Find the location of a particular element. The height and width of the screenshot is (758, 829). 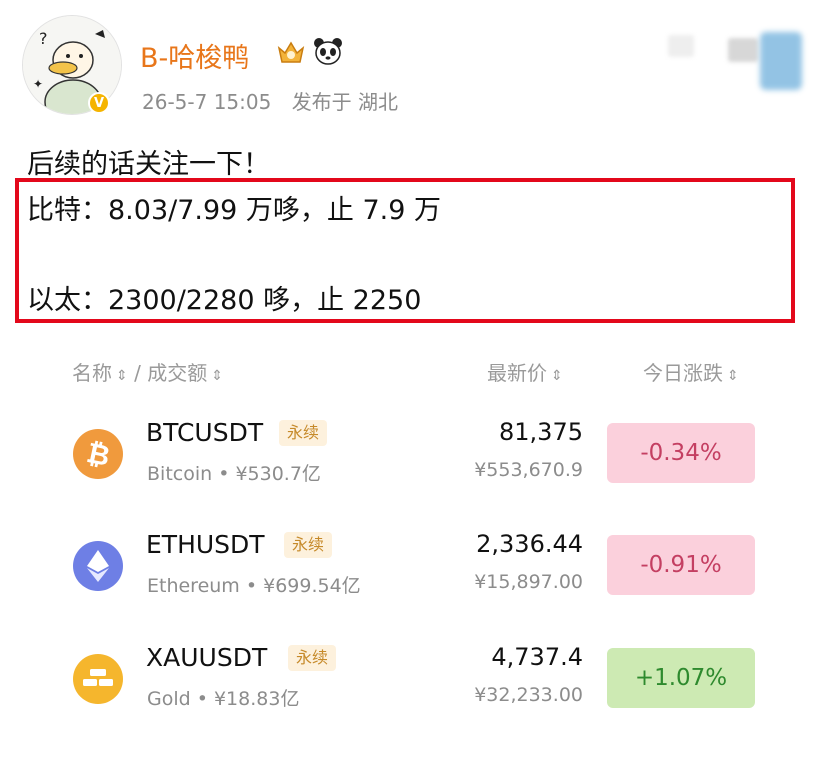

gold-bars-icon is located at coordinates (98, 679).